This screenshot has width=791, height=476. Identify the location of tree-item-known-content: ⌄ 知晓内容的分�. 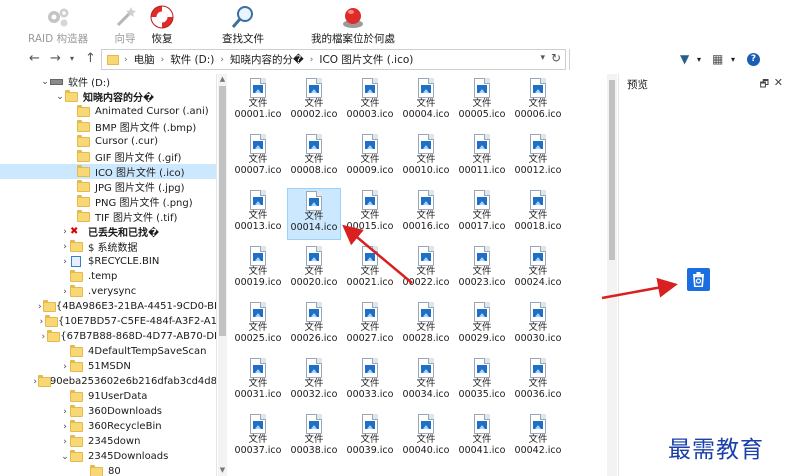
(108, 96).